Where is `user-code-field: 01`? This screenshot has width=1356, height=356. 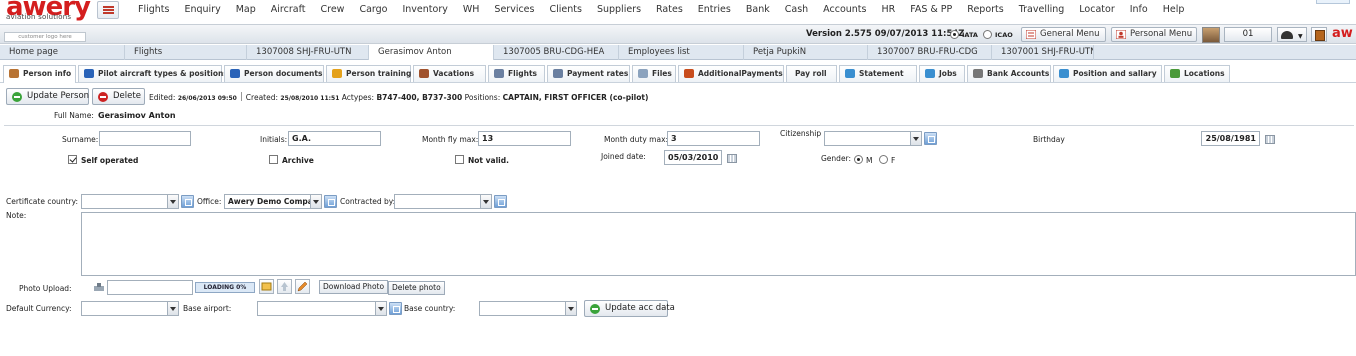
user-code-field: 01 is located at coordinates (1248, 34).